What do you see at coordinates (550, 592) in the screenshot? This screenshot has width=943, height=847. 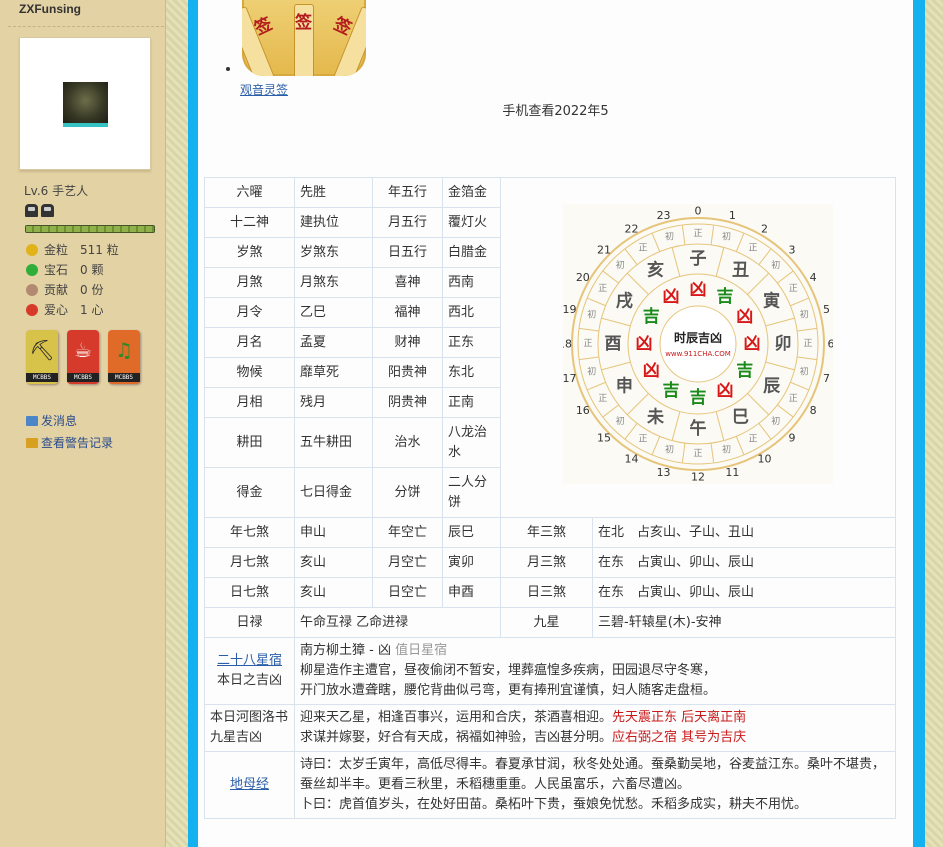 I see `table-row: 日七煞 亥山 日空亡 申酉 日三煞 在东 占寅山、卯山、辰山` at bounding box center [550, 592].